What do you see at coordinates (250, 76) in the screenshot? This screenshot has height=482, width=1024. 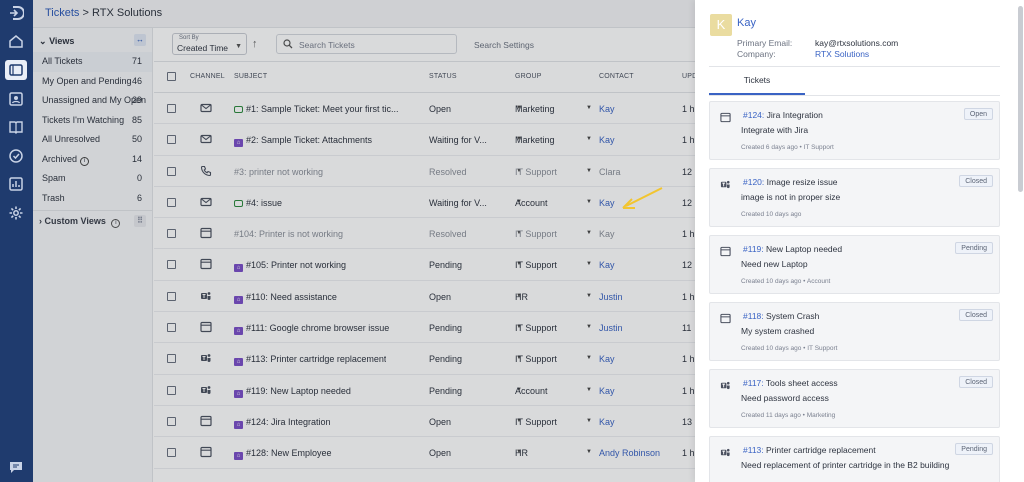 I see `column-header-subject: SUBJECT` at bounding box center [250, 76].